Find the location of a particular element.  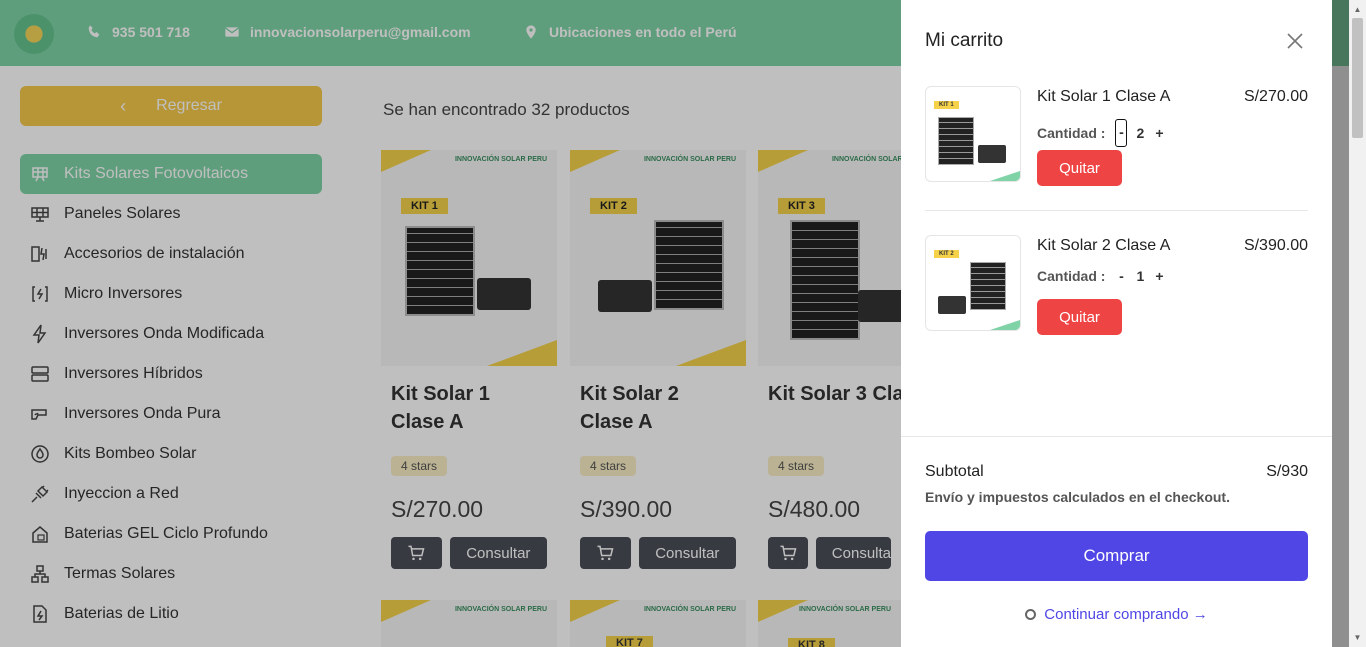

loading-ring-icon is located at coordinates (1031, 614).